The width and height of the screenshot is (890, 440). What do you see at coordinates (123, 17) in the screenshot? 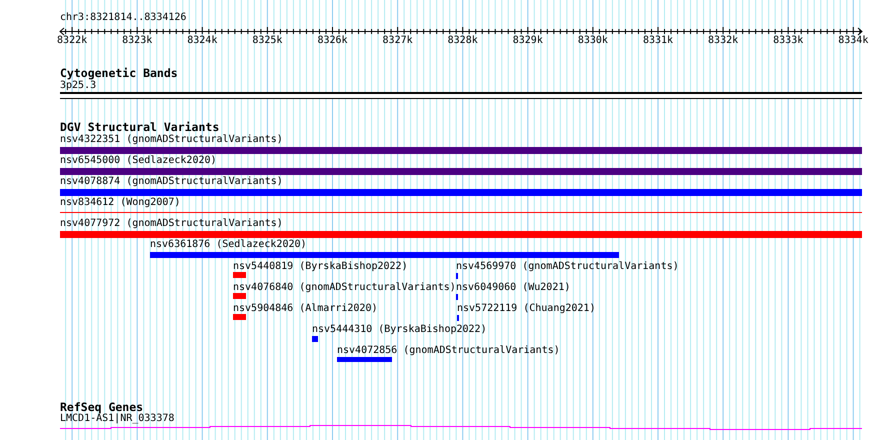
I see `location-label: chr3:8321814..8334126` at bounding box center [123, 17].